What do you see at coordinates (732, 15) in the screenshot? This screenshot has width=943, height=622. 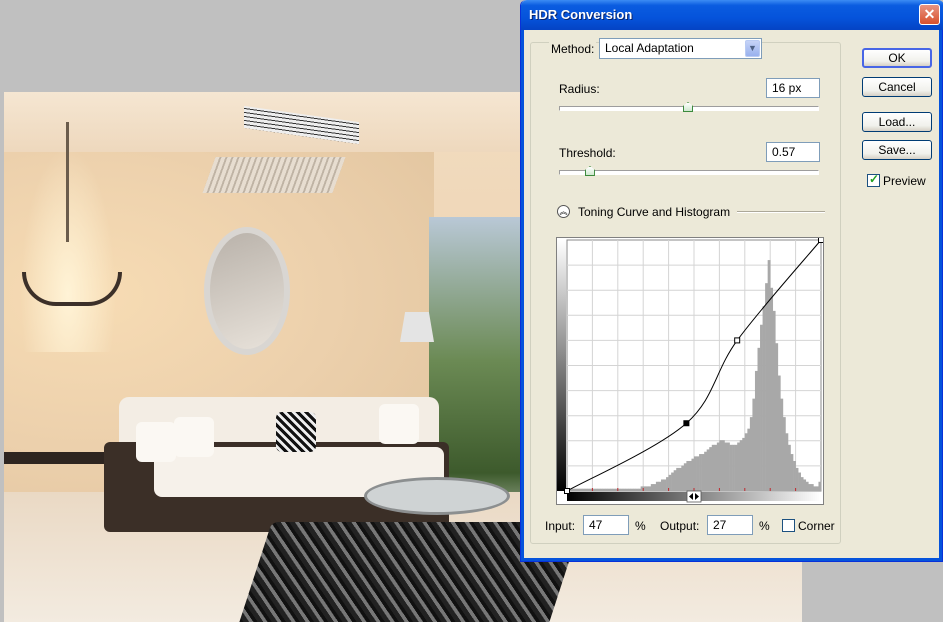 I see `title-bar: HDR Conversion ✕` at bounding box center [732, 15].